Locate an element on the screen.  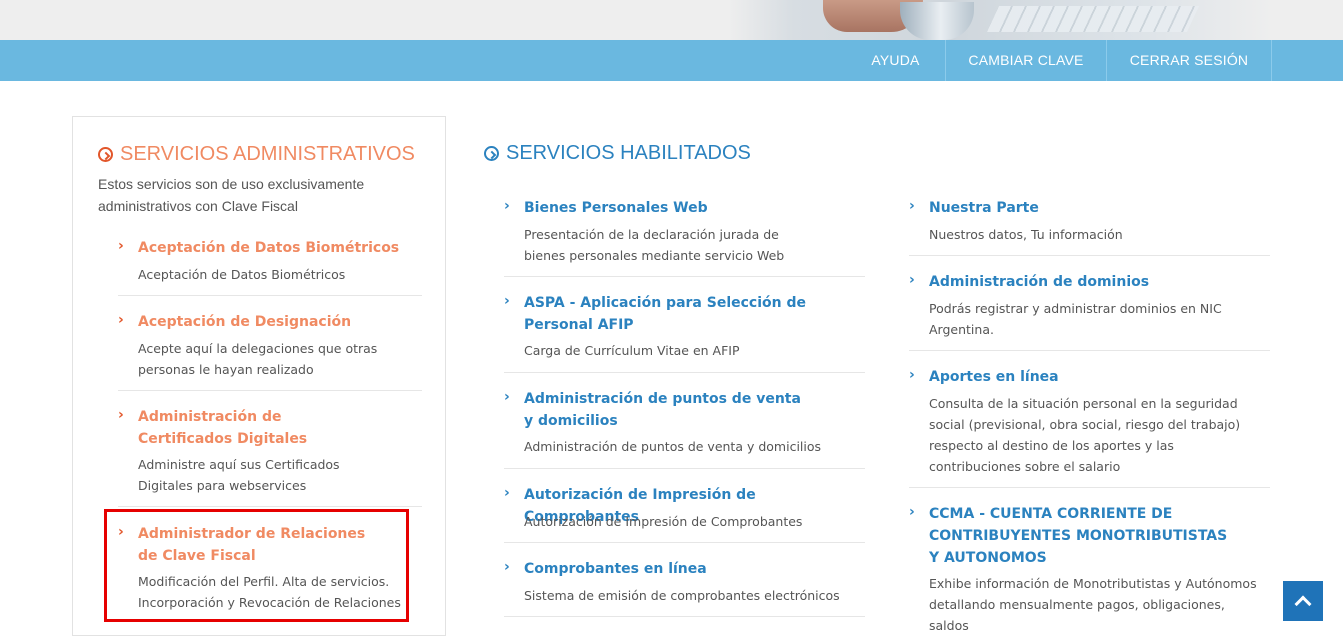
enabled-service-link: Aportes en línea is located at coordinates (1094, 377).